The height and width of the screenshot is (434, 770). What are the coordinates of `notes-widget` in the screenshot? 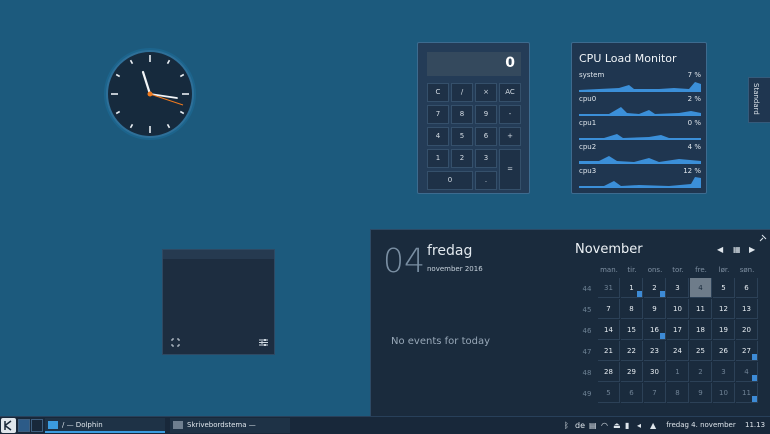 It's located at (218, 302).